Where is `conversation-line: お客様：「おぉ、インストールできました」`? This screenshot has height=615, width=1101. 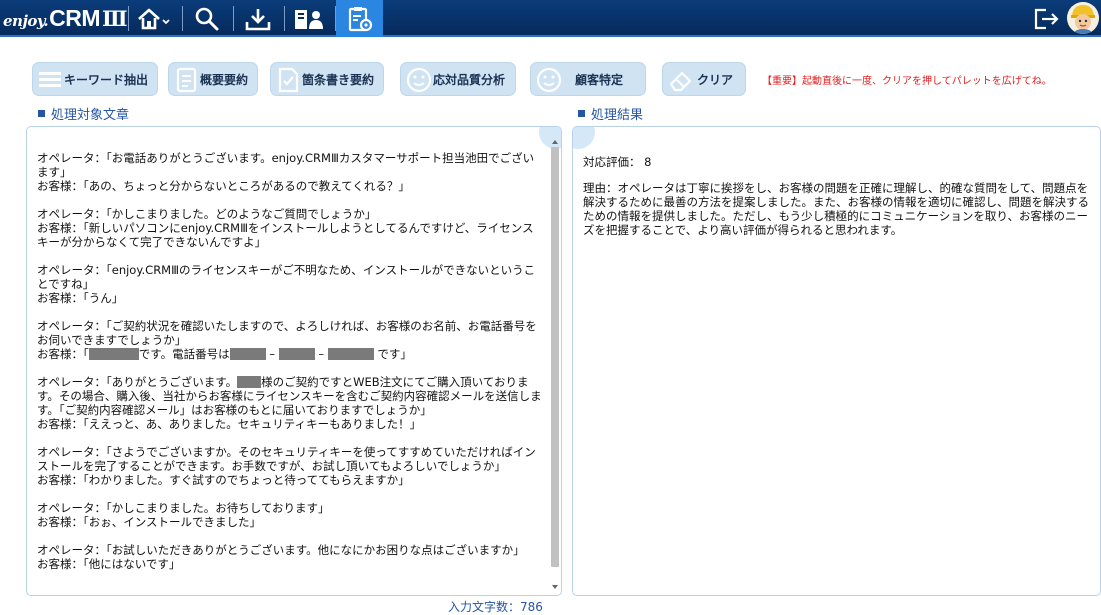 conversation-line: お客様：「おぉ、インストールできました」 is located at coordinates (149, 522).